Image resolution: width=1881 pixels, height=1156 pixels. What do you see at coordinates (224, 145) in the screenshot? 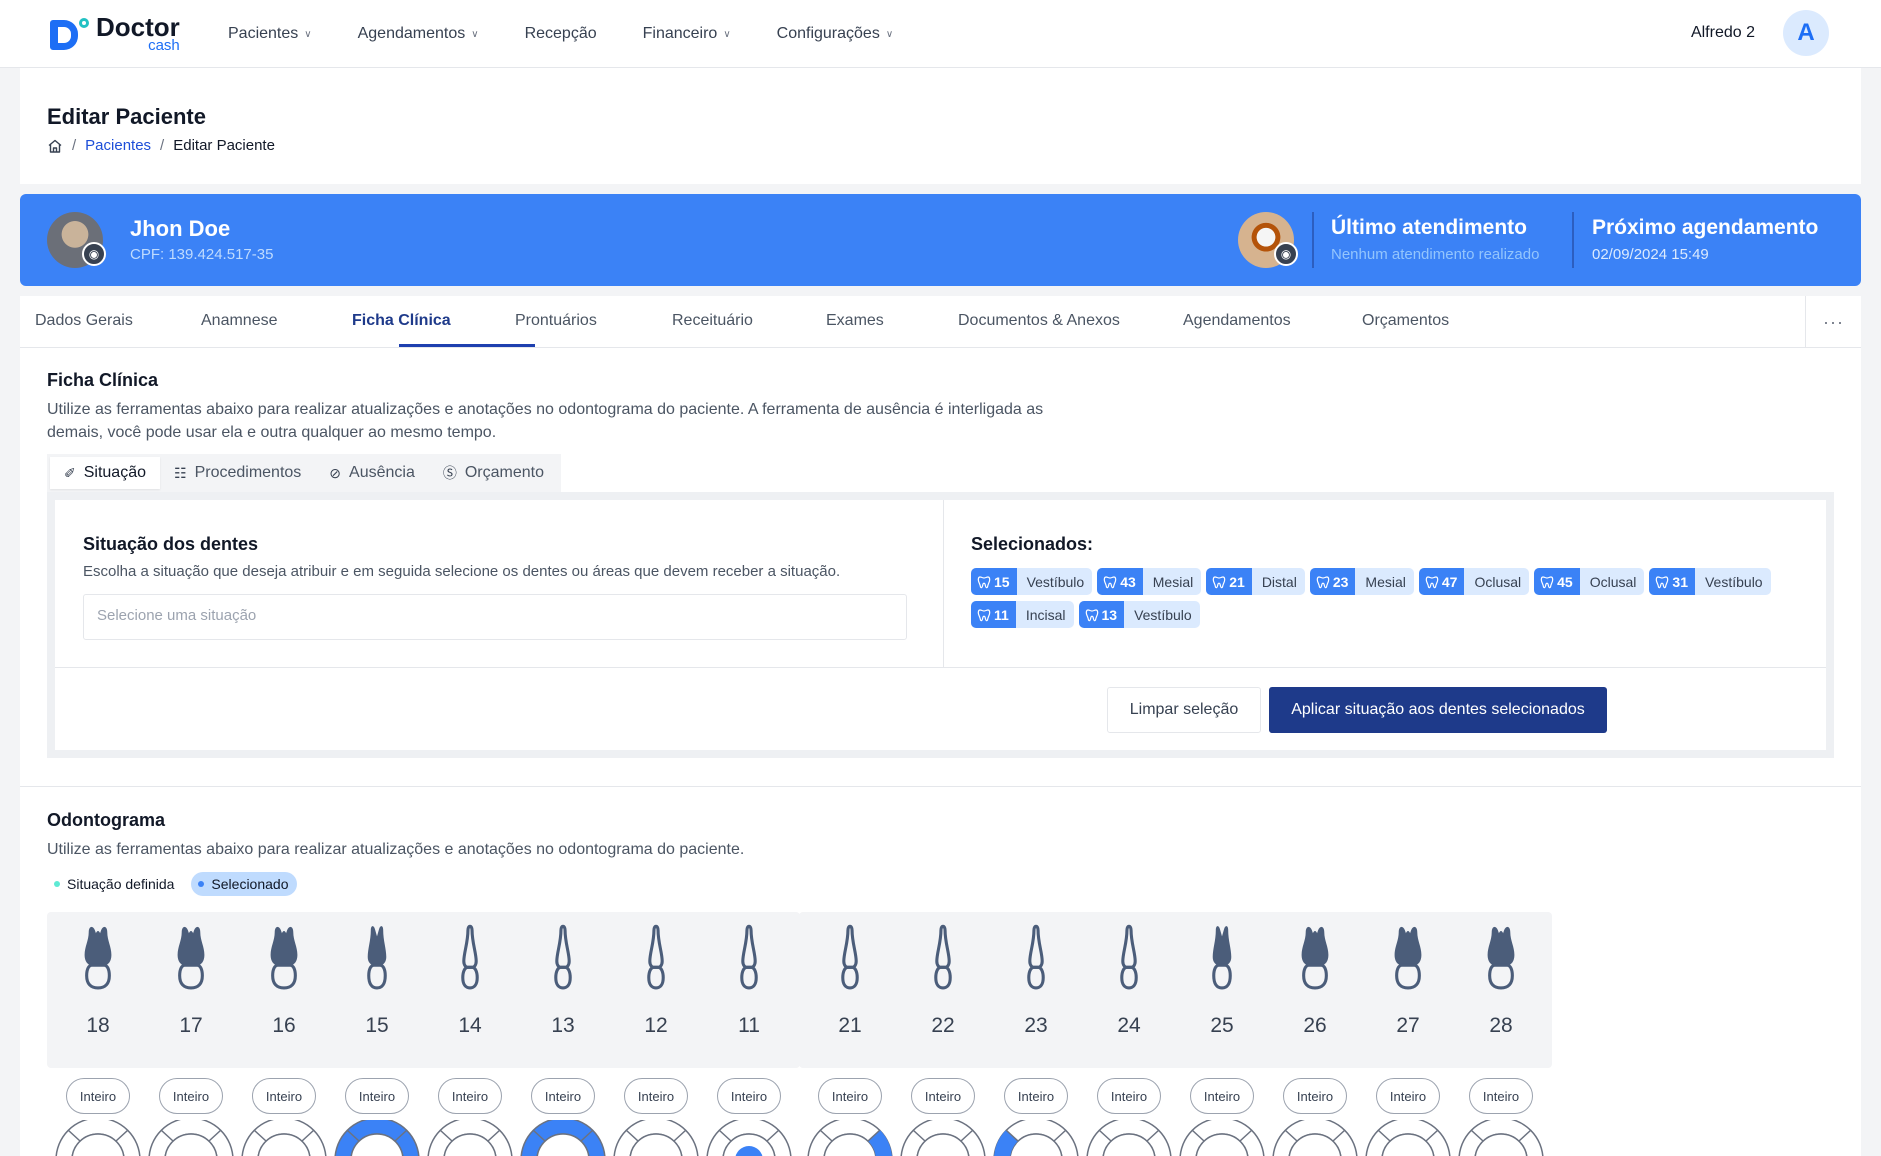
I see `breadcrumb-current: Editar Paciente` at bounding box center [224, 145].